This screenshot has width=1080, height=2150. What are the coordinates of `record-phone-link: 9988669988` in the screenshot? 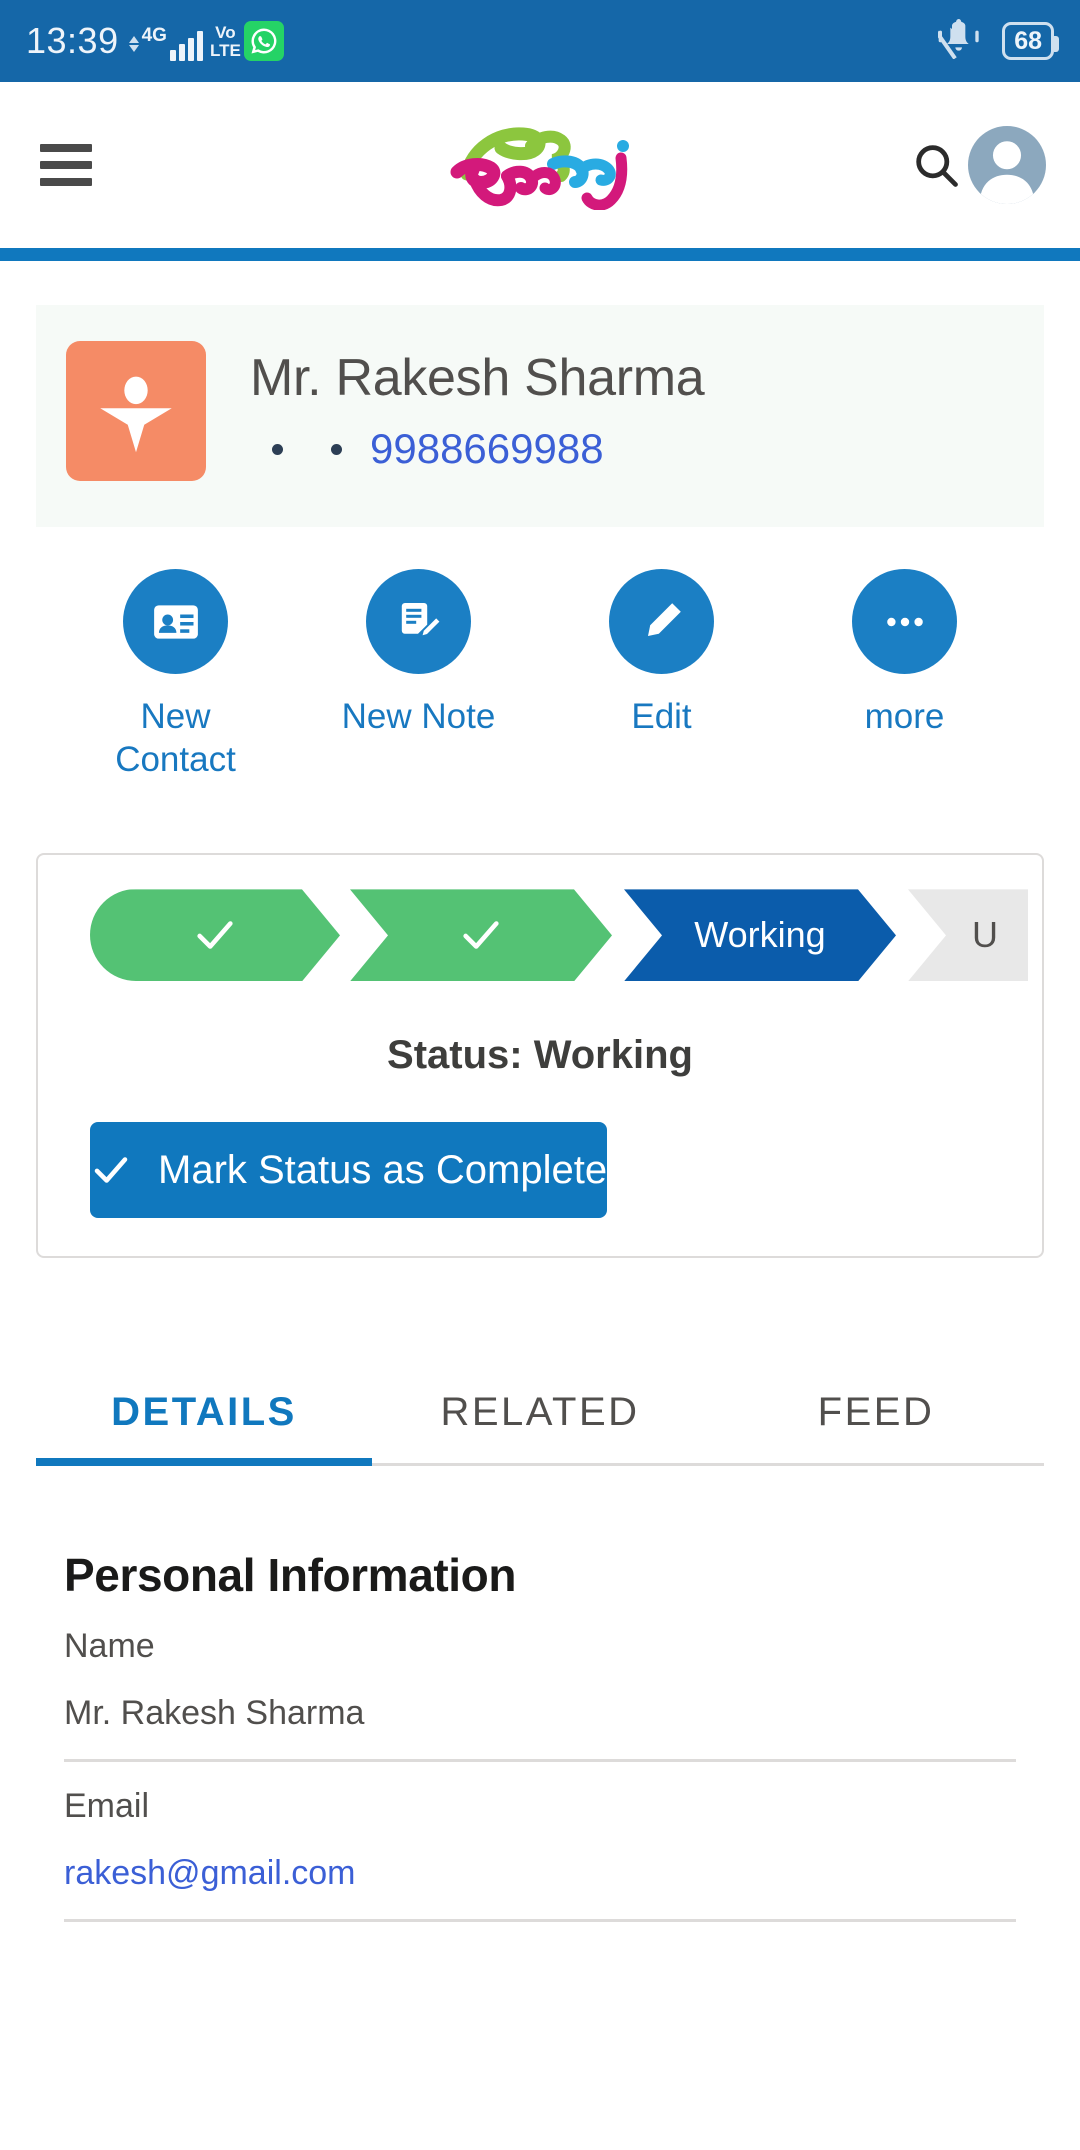 It's located at (487, 449).